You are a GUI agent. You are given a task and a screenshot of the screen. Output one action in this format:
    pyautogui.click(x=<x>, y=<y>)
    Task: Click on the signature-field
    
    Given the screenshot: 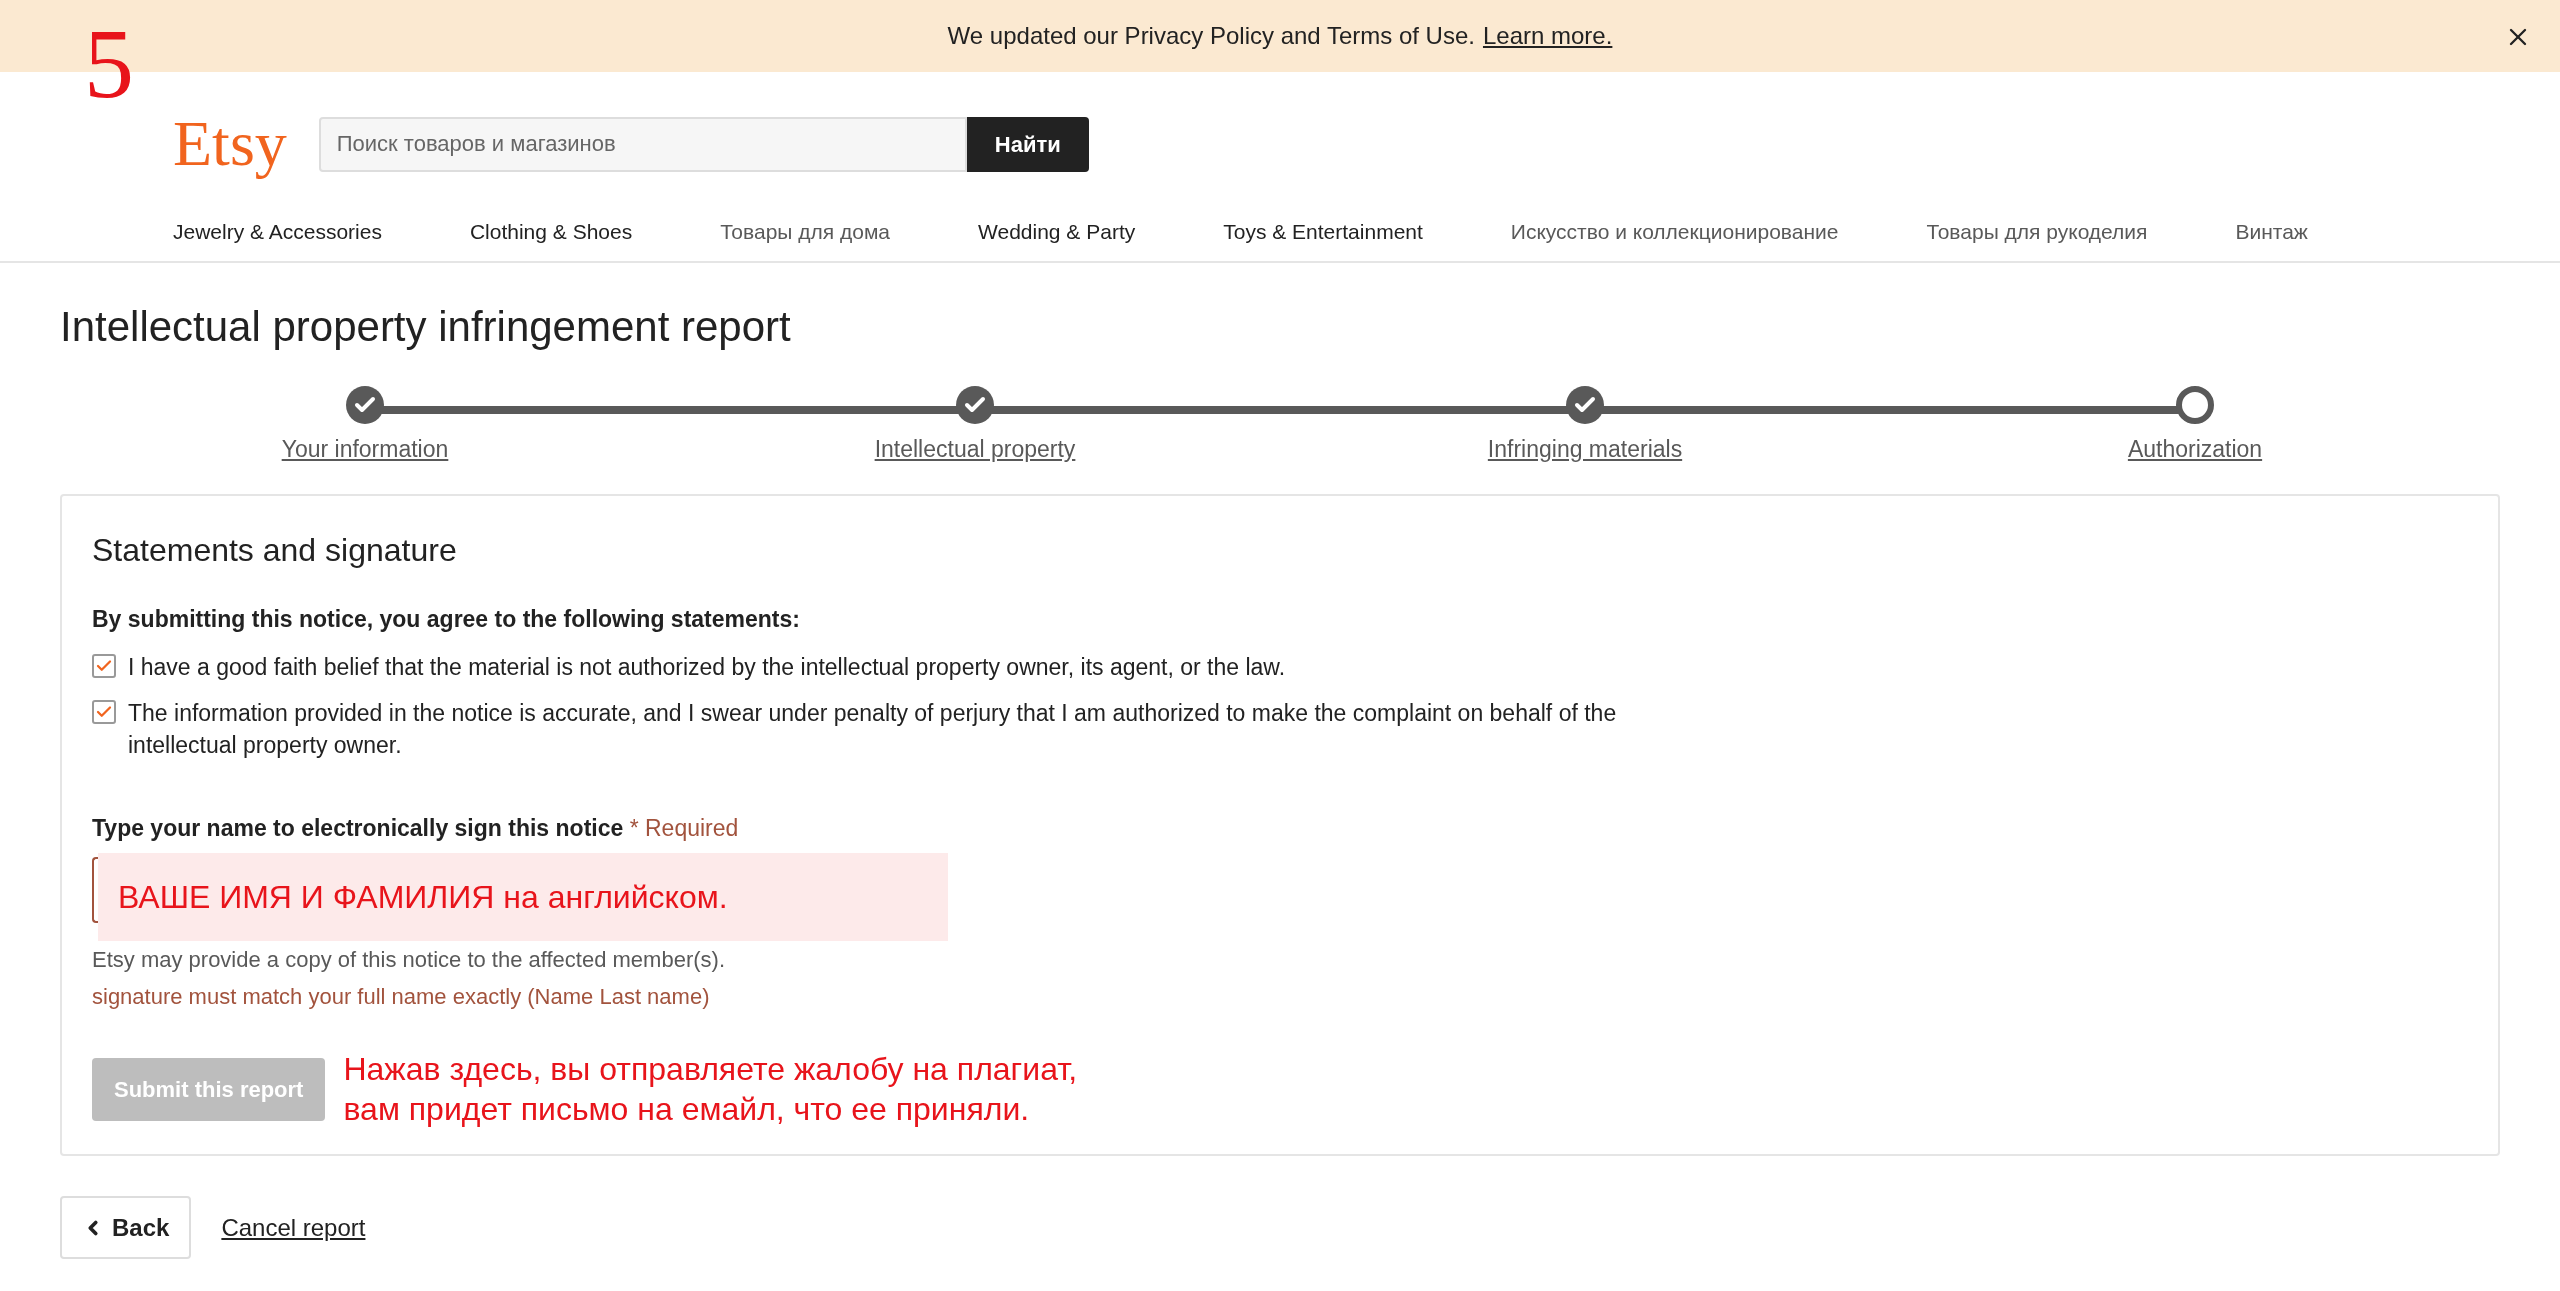 What is the action you would take?
    pyautogui.click(x=95, y=890)
    